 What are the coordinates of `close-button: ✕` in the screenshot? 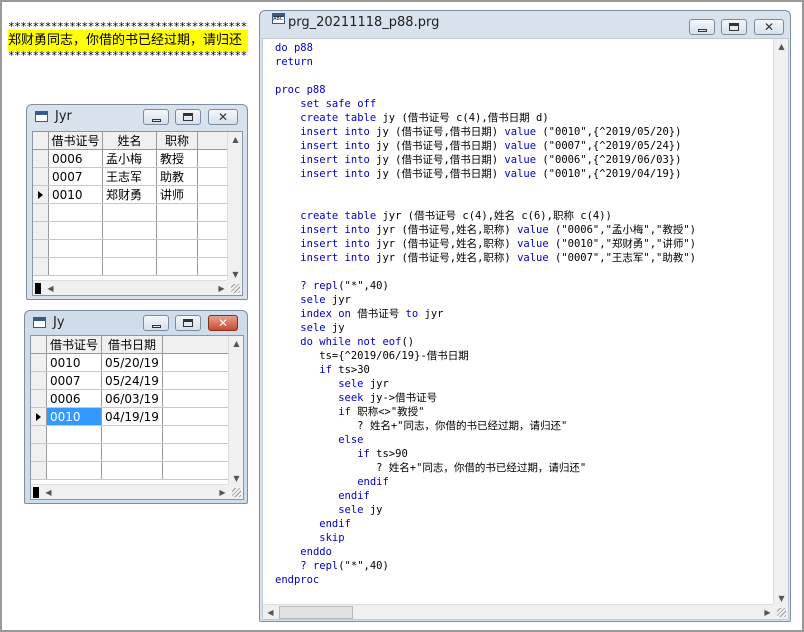 It's located at (223, 117).